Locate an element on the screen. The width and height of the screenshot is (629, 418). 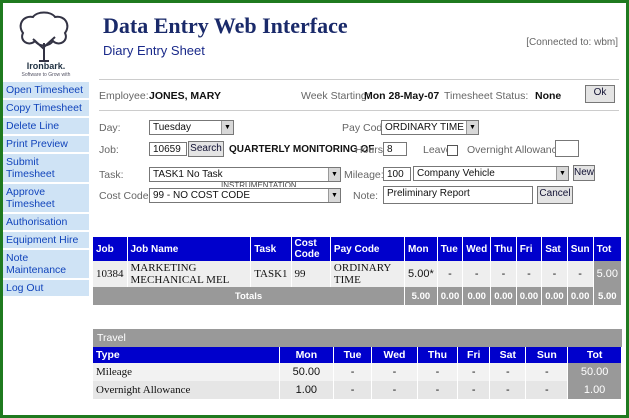
day-select: Tuesday ▼ is located at coordinates (191, 127).